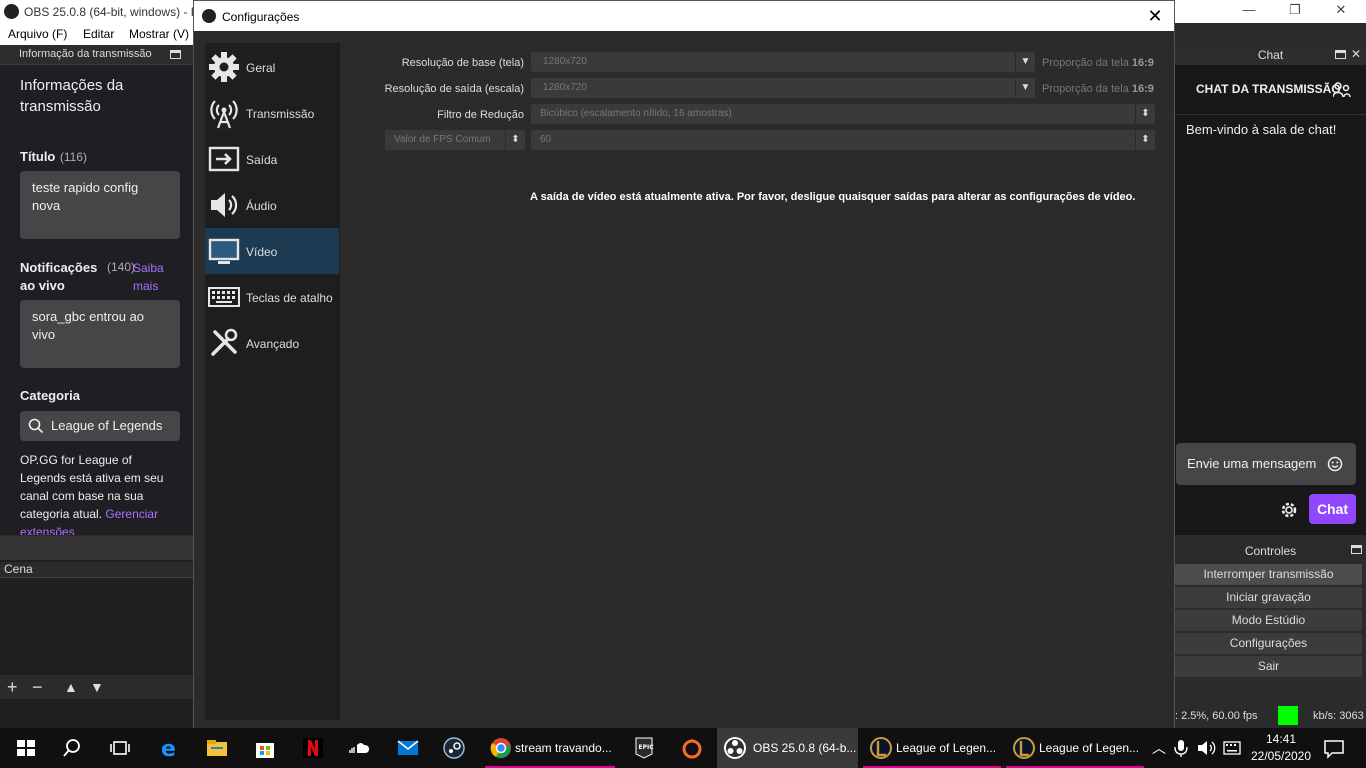 The height and width of the screenshot is (768, 1366). I want to click on fps-type-value: Valor de FPS Comum, so click(442, 139).